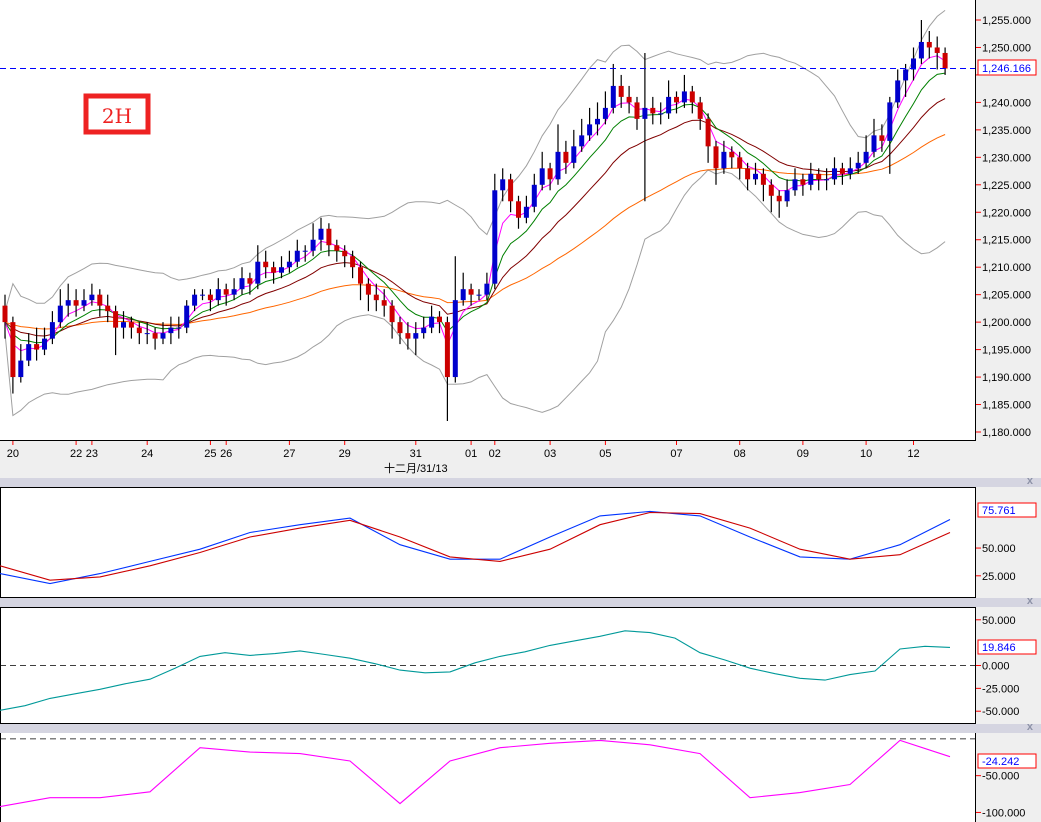 Image resolution: width=1041 pixels, height=822 pixels. What do you see at coordinates (999, 511) in the screenshot?
I see `stochastic-last-value: 75.761` at bounding box center [999, 511].